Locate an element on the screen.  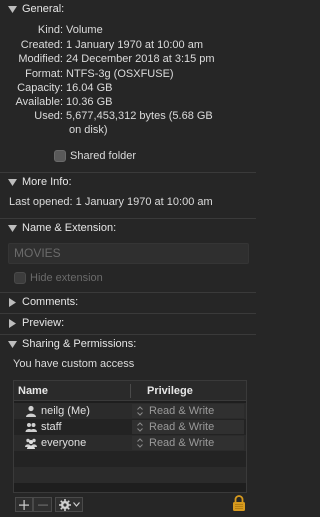
section-general: General: is located at coordinates (128, 9).